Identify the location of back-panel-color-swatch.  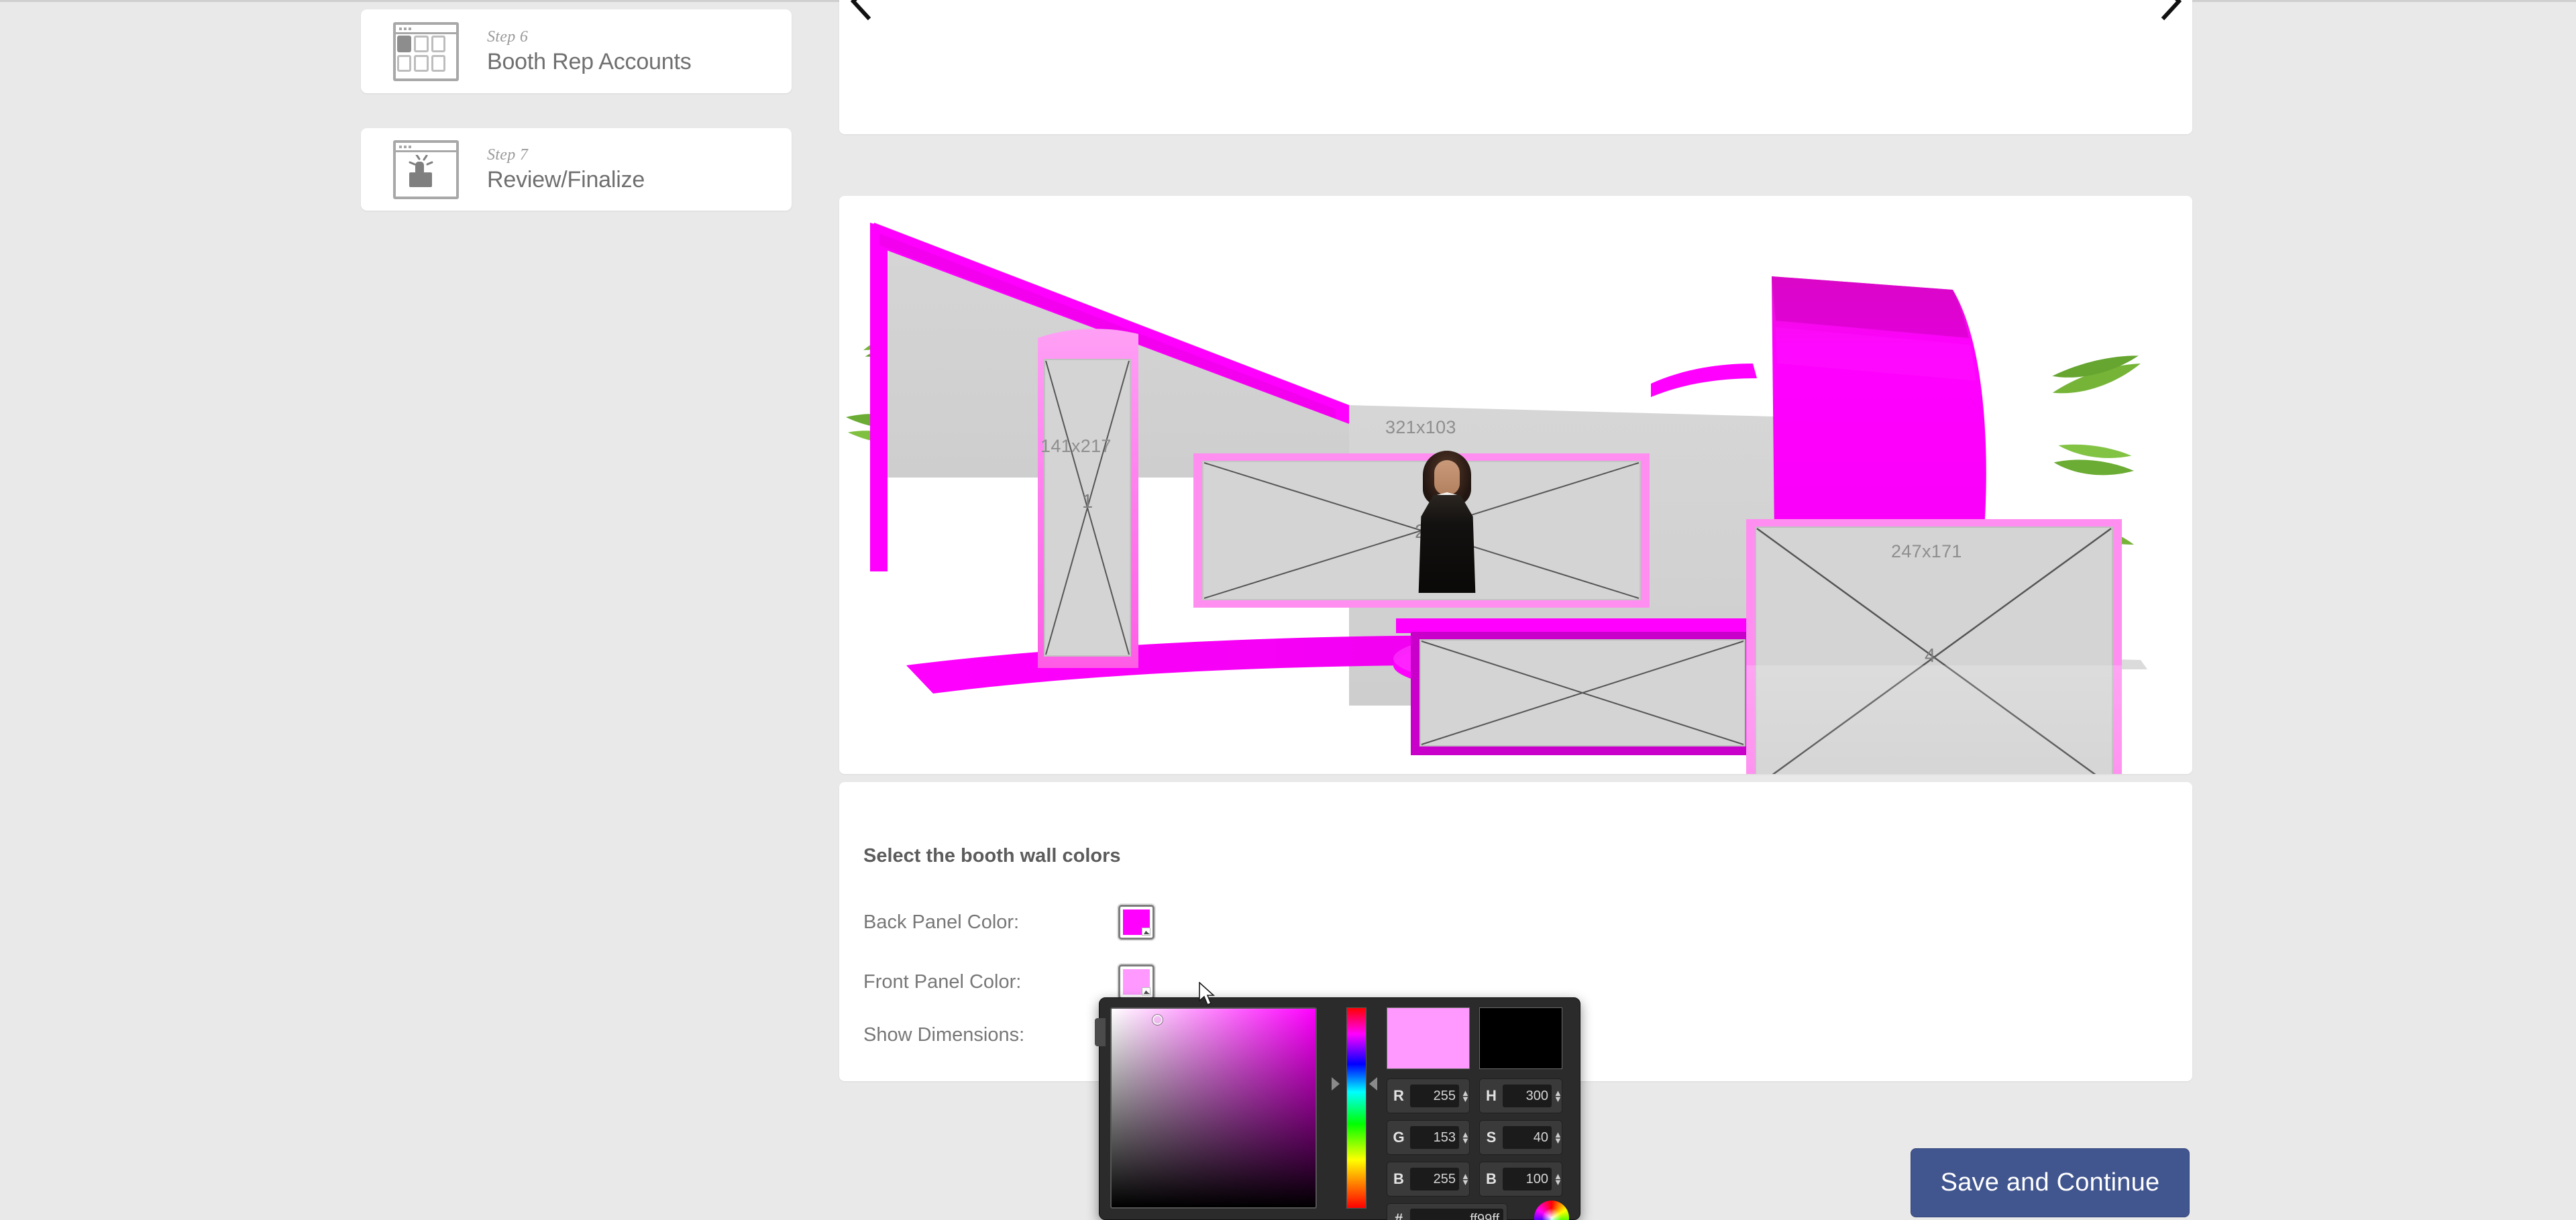
(1136, 922).